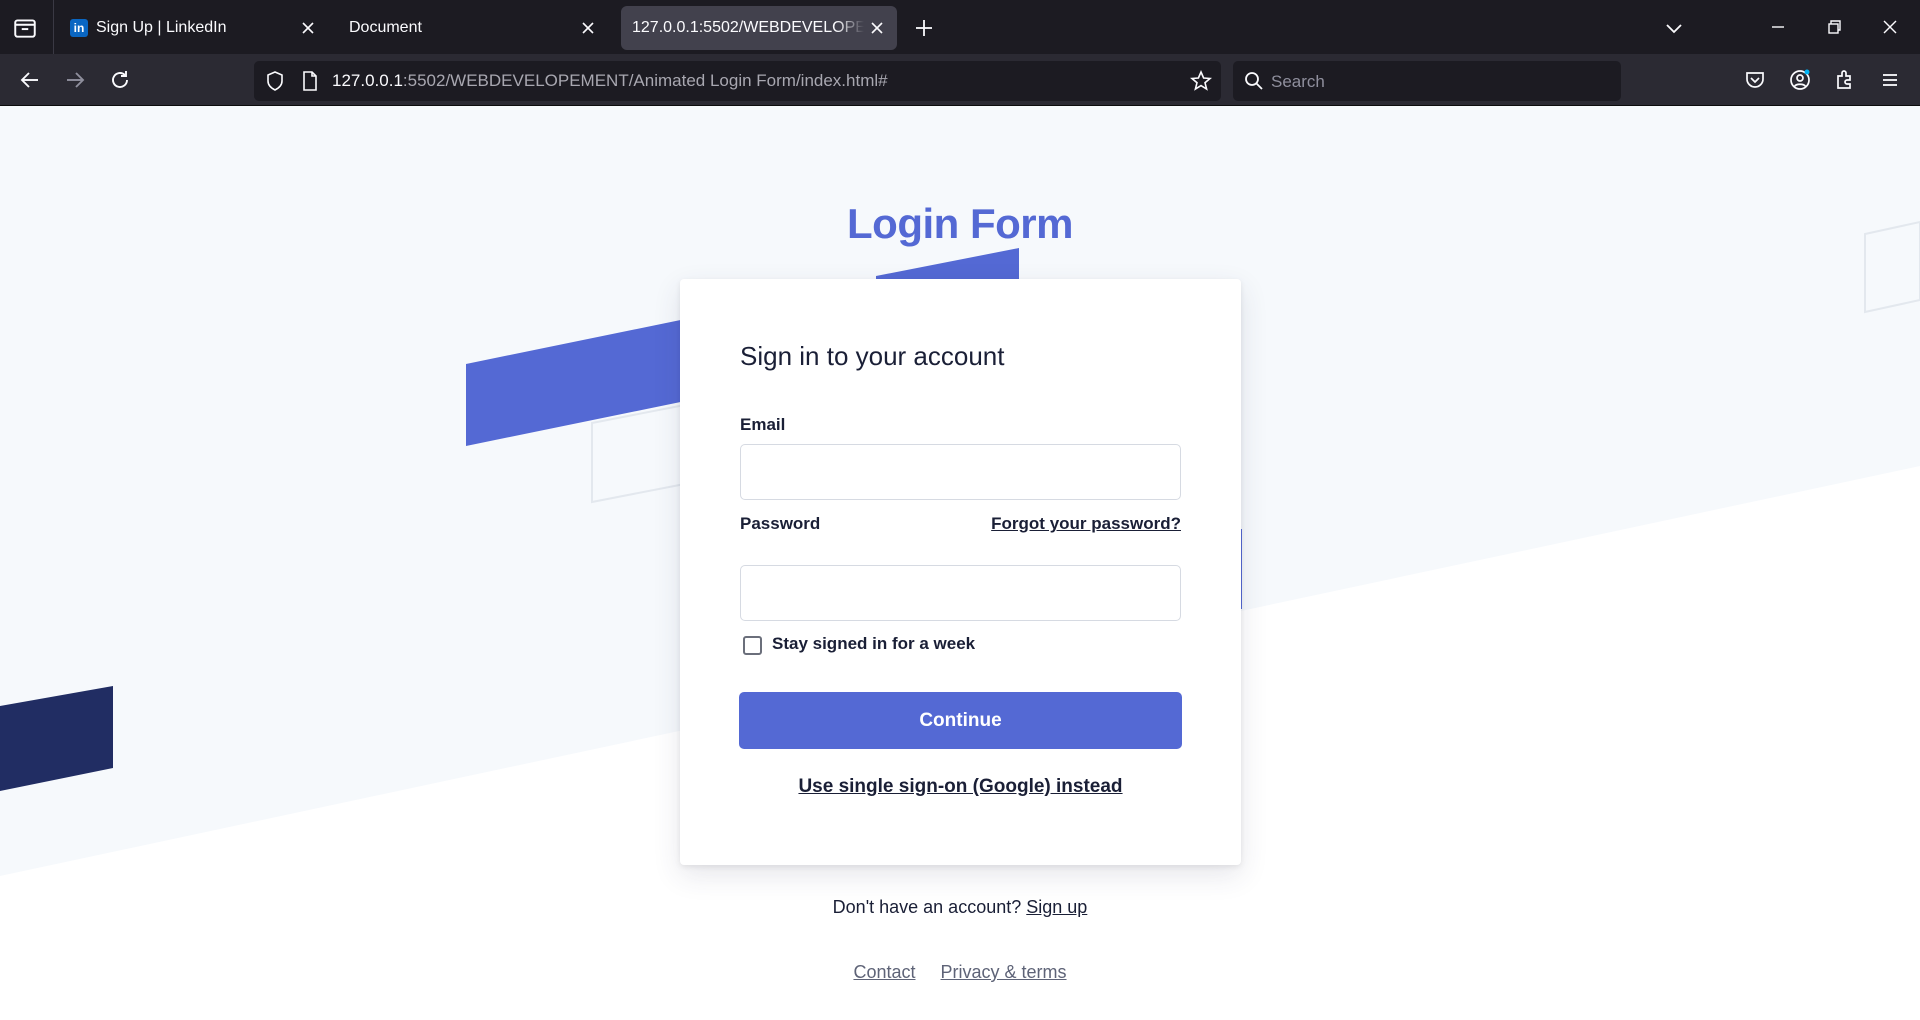  I want to click on email-field, so click(960, 472).